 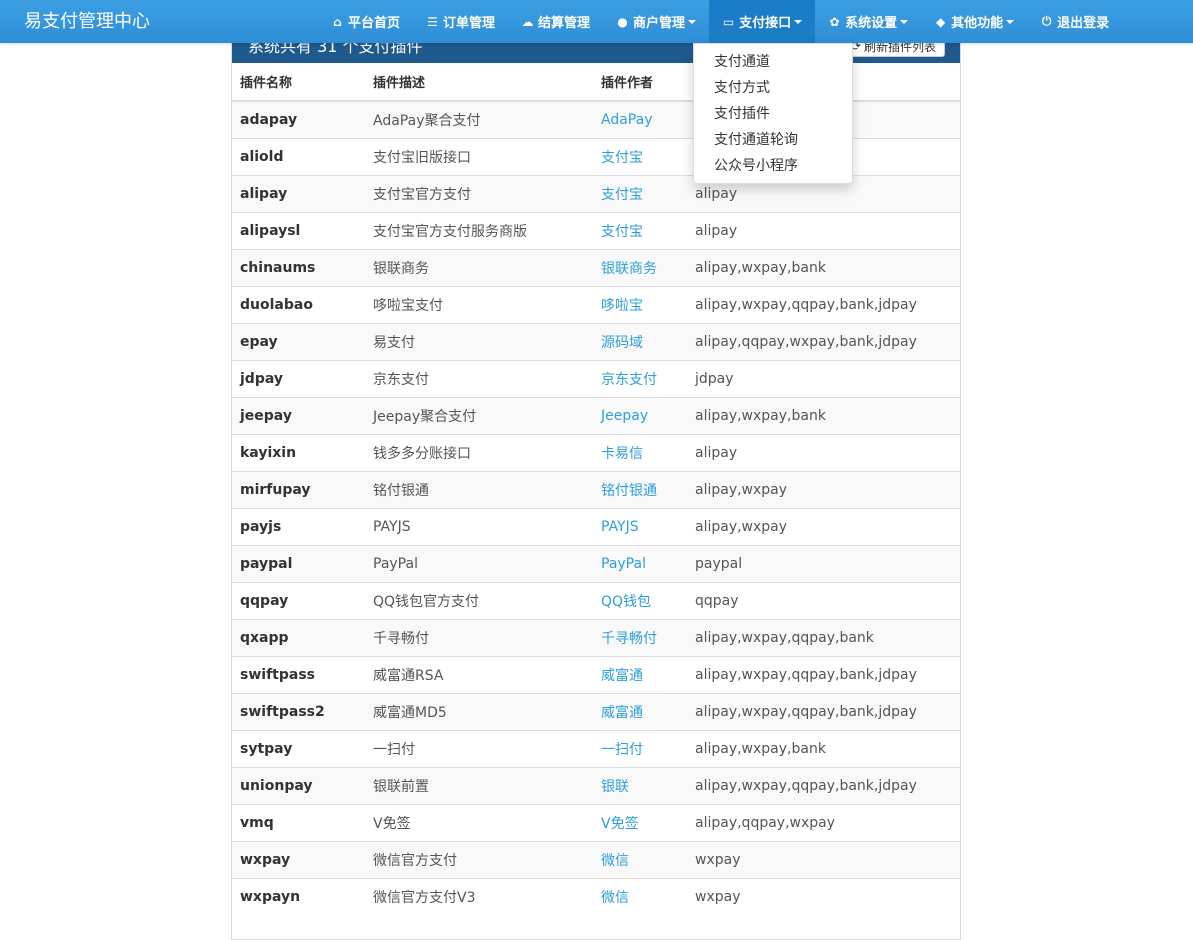 I want to click on cell-desc: AdaPay聚合支付, so click(x=479, y=119).